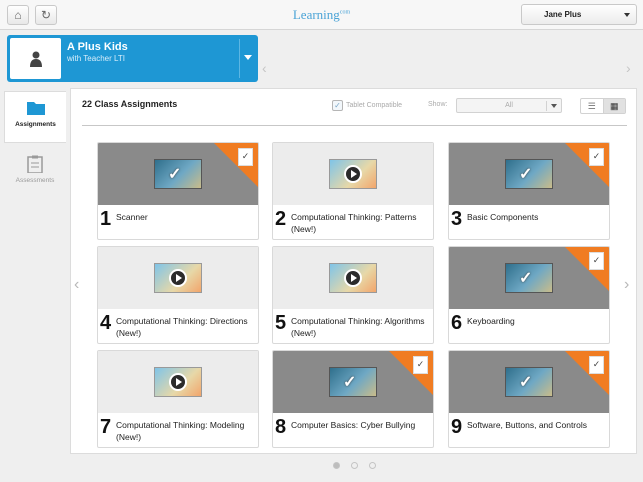 The height and width of the screenshot is (482, 643). I want to click on list-view-icon: ☰, so click(592, 106).